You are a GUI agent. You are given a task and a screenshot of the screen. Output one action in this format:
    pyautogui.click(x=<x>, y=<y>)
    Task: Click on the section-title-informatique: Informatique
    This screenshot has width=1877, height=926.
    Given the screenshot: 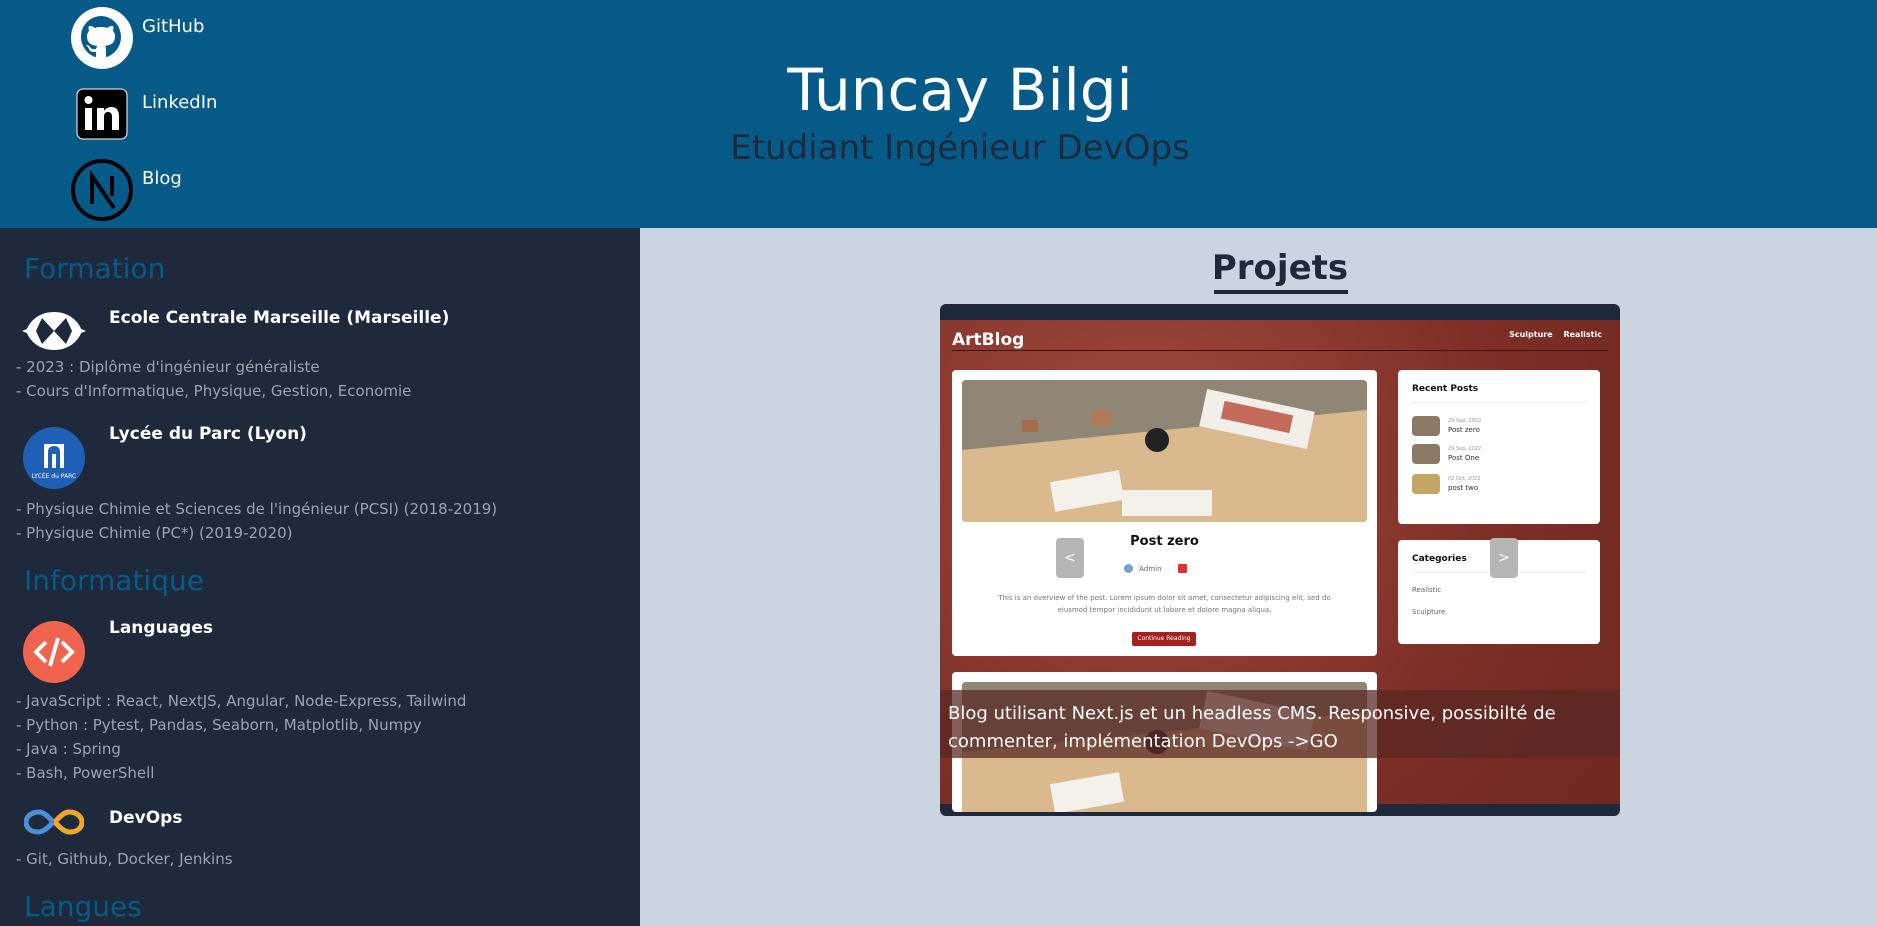 What is the action you would take?
    pyautogui.click(x=114, y=580)
    